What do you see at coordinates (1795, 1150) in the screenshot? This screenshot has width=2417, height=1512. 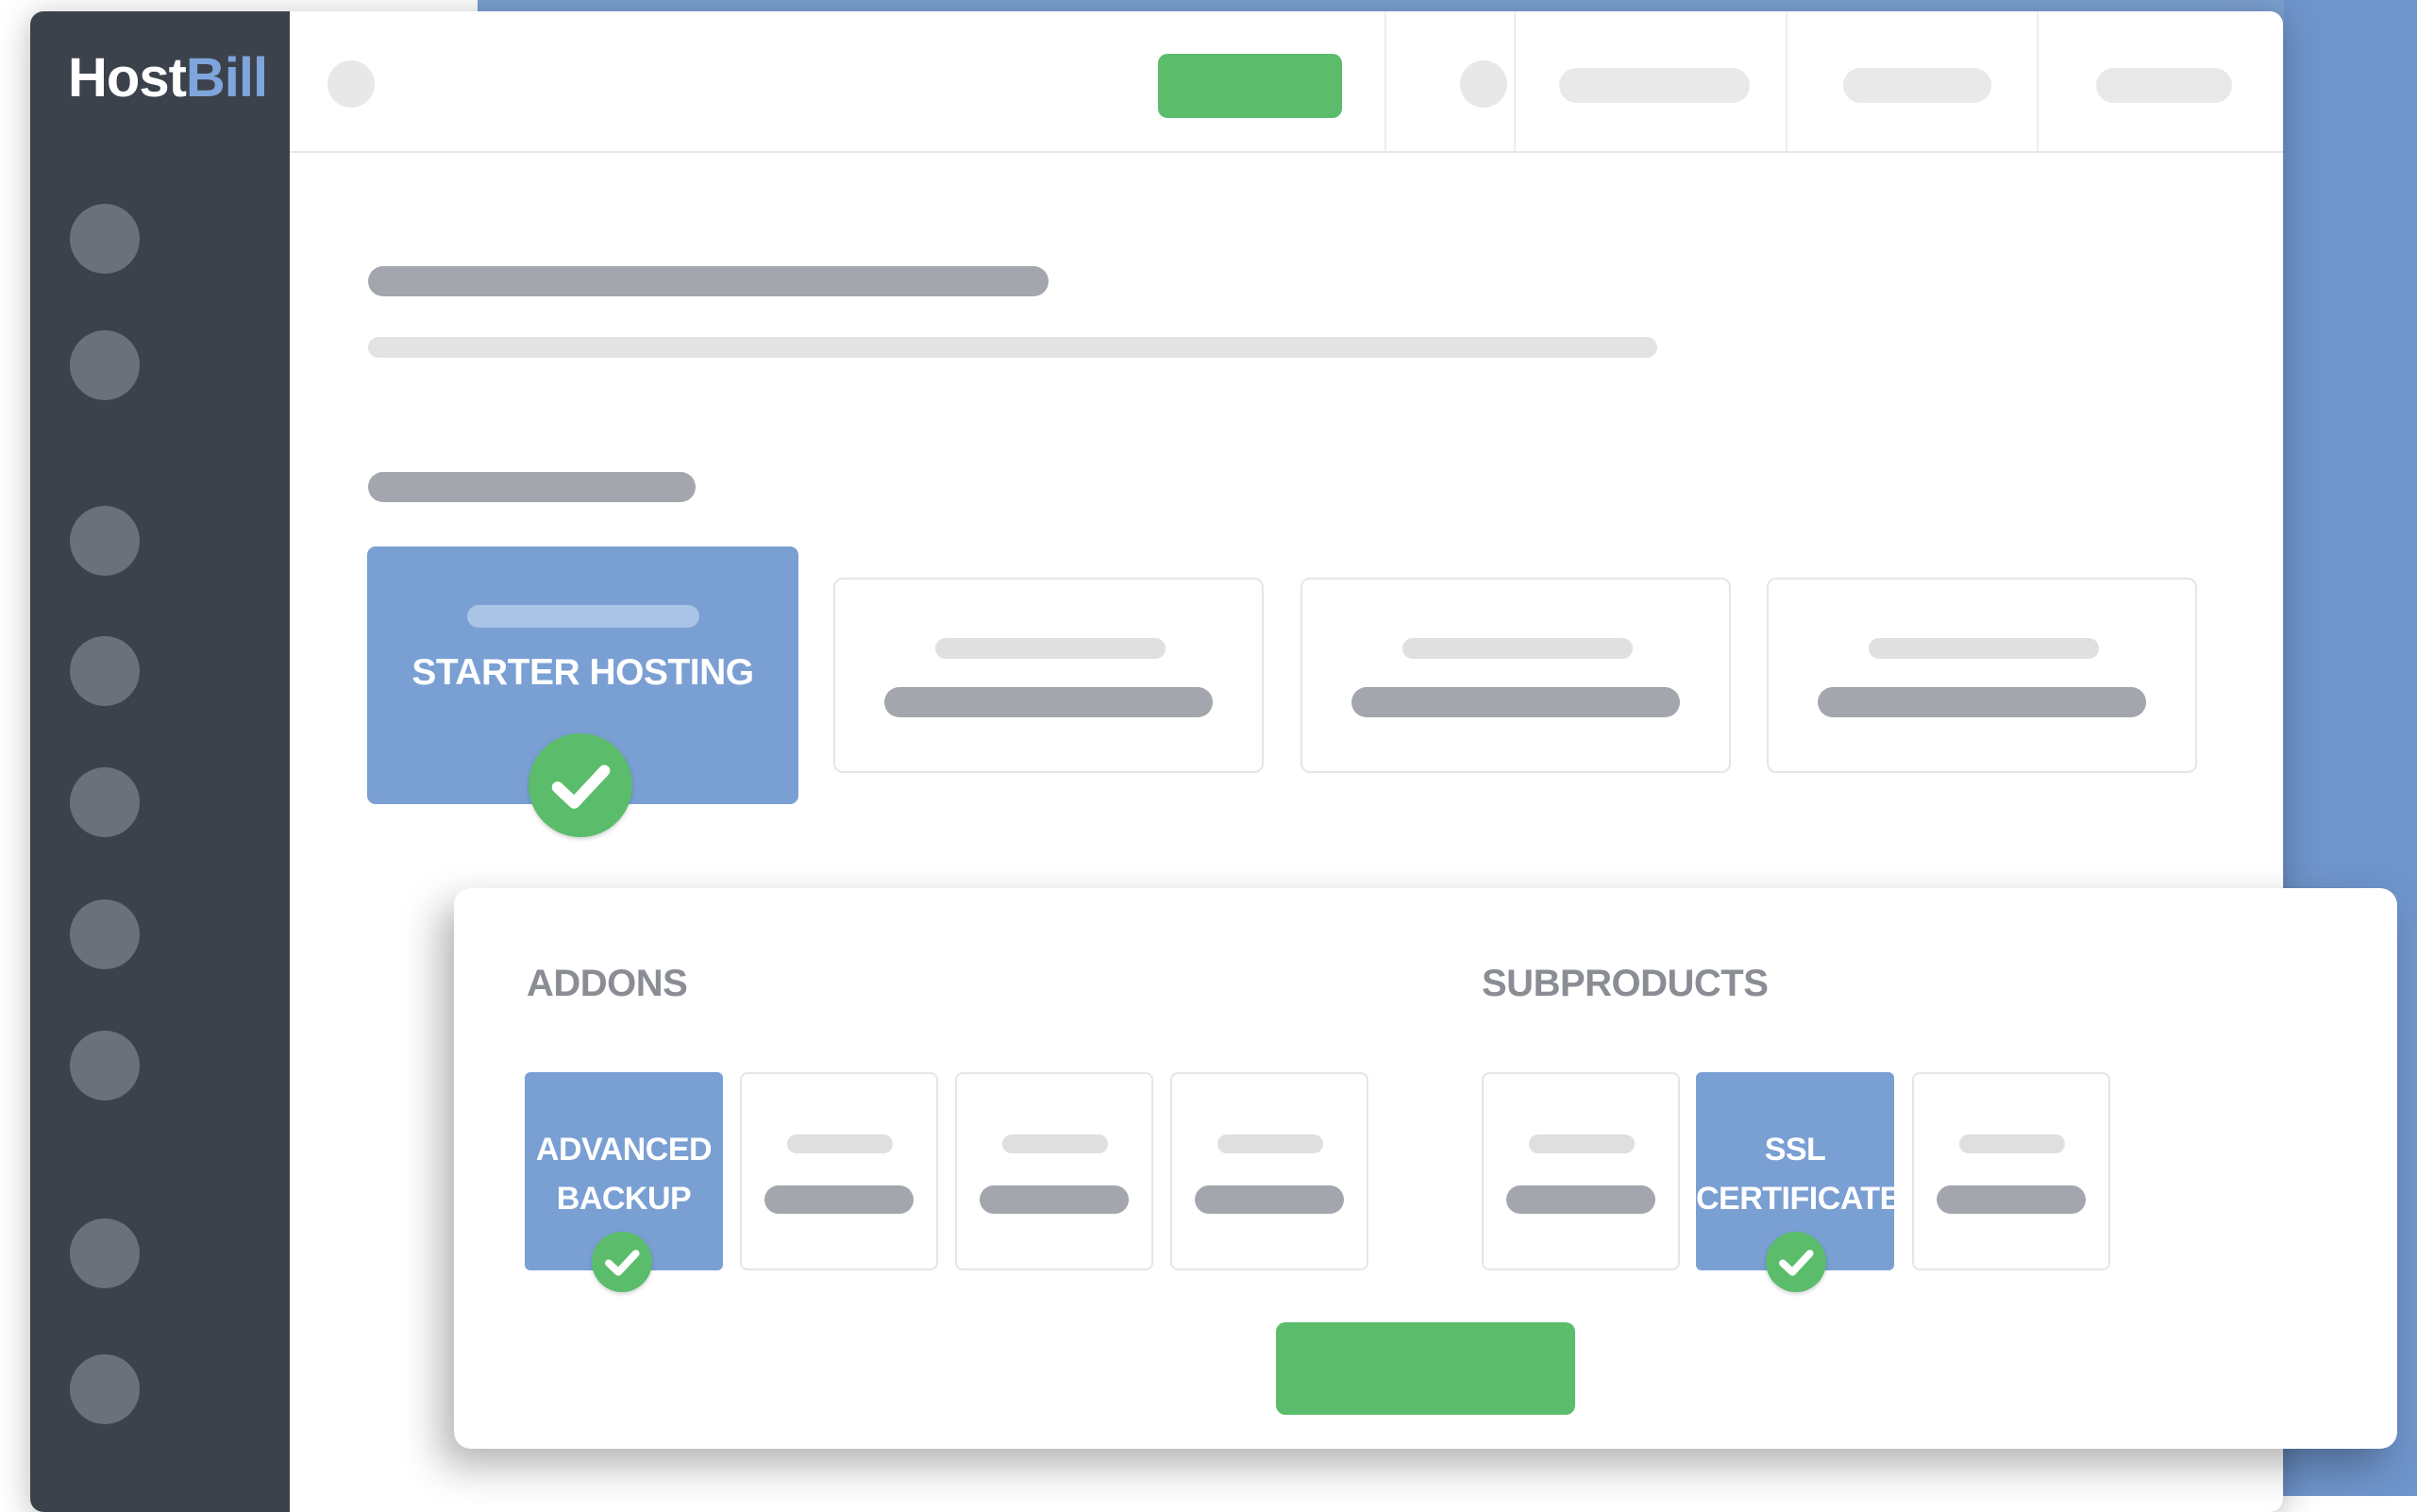 I see `subproduct-label-line-1: SSL` at bounding box center [1795, 1150].